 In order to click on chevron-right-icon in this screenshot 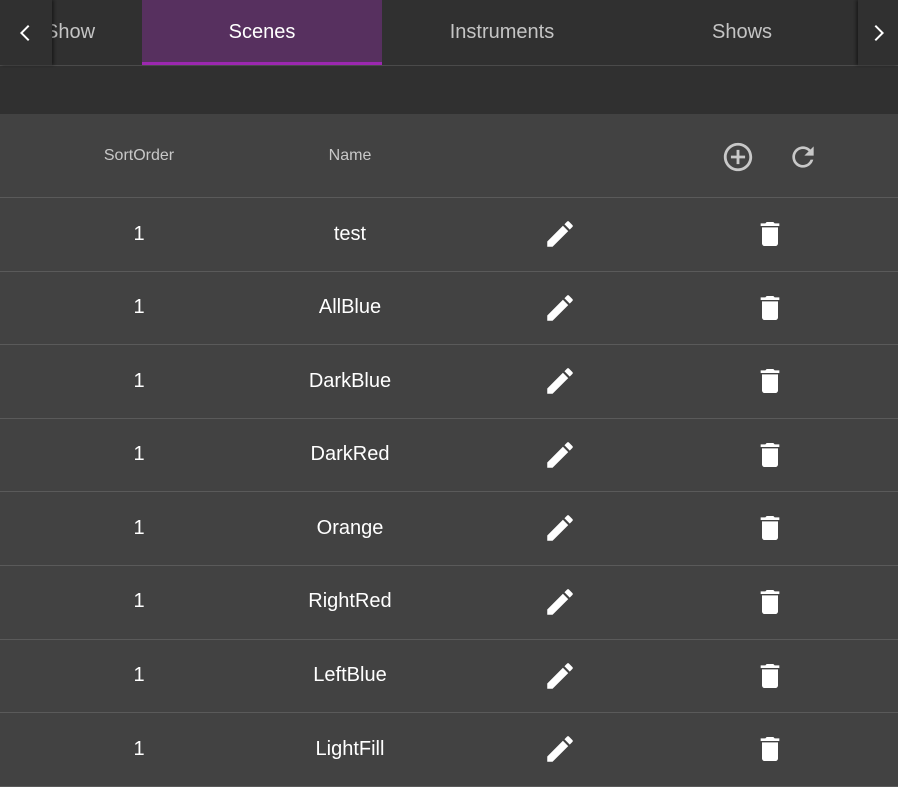, I will do `click(879, 32)`.